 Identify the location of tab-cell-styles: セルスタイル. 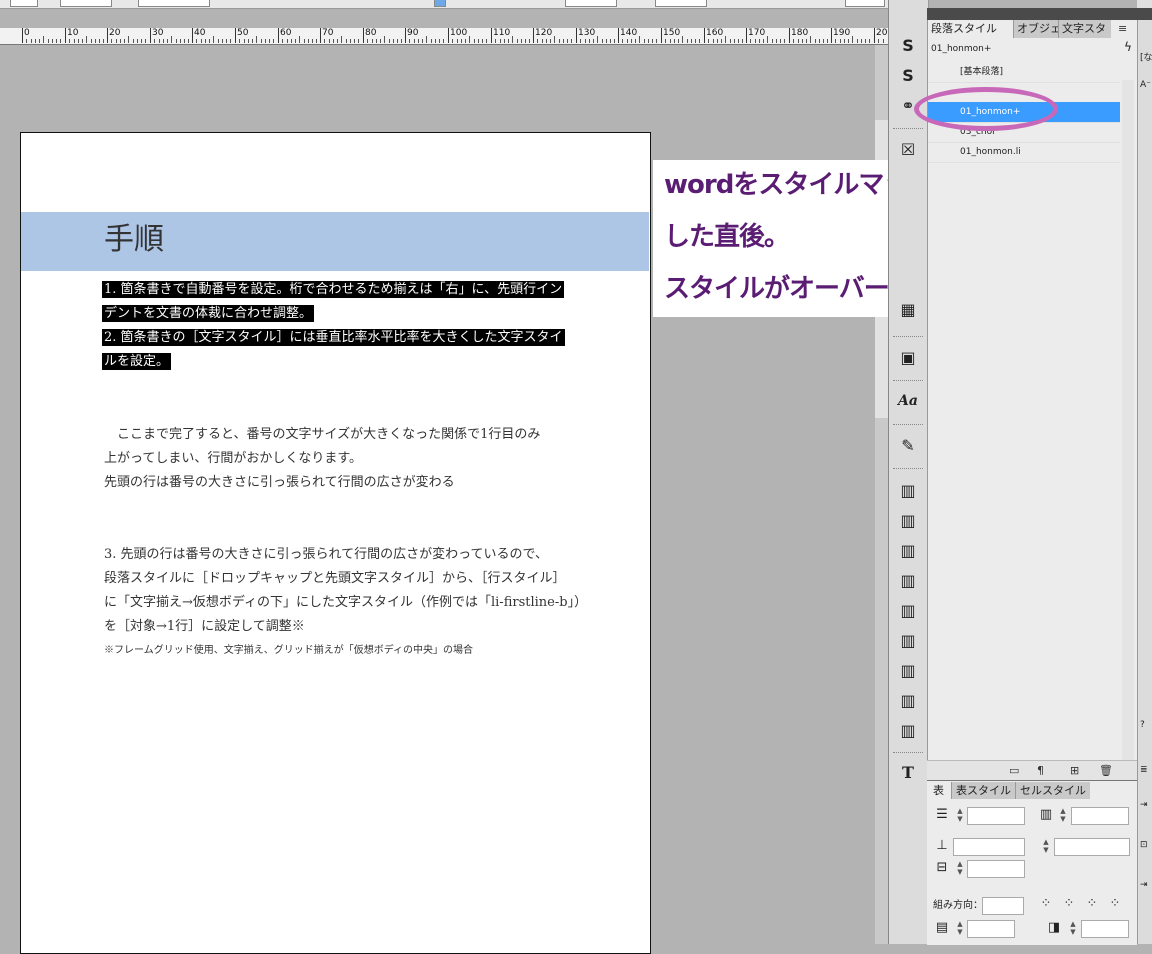
(1052, 790).